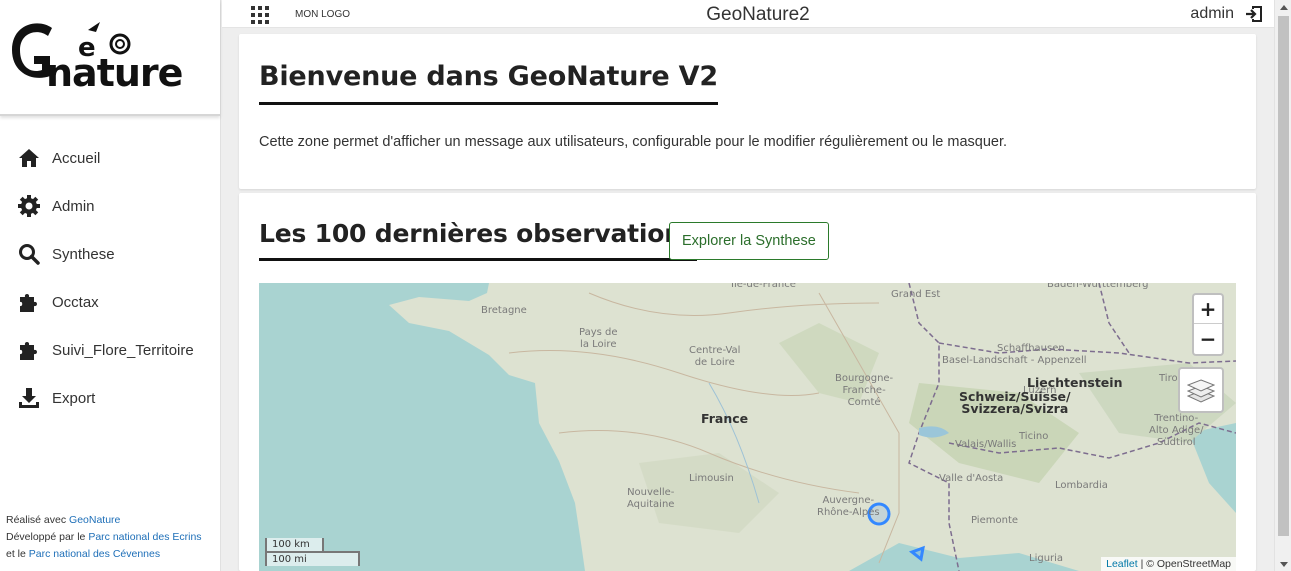 Image resolution: width=1291 pixels, height=571 pixels. What do you see at coordinates (986, 444) in the screenshot?
I see `map-label: Valais/Wallis` at bounding box center [986, 444].